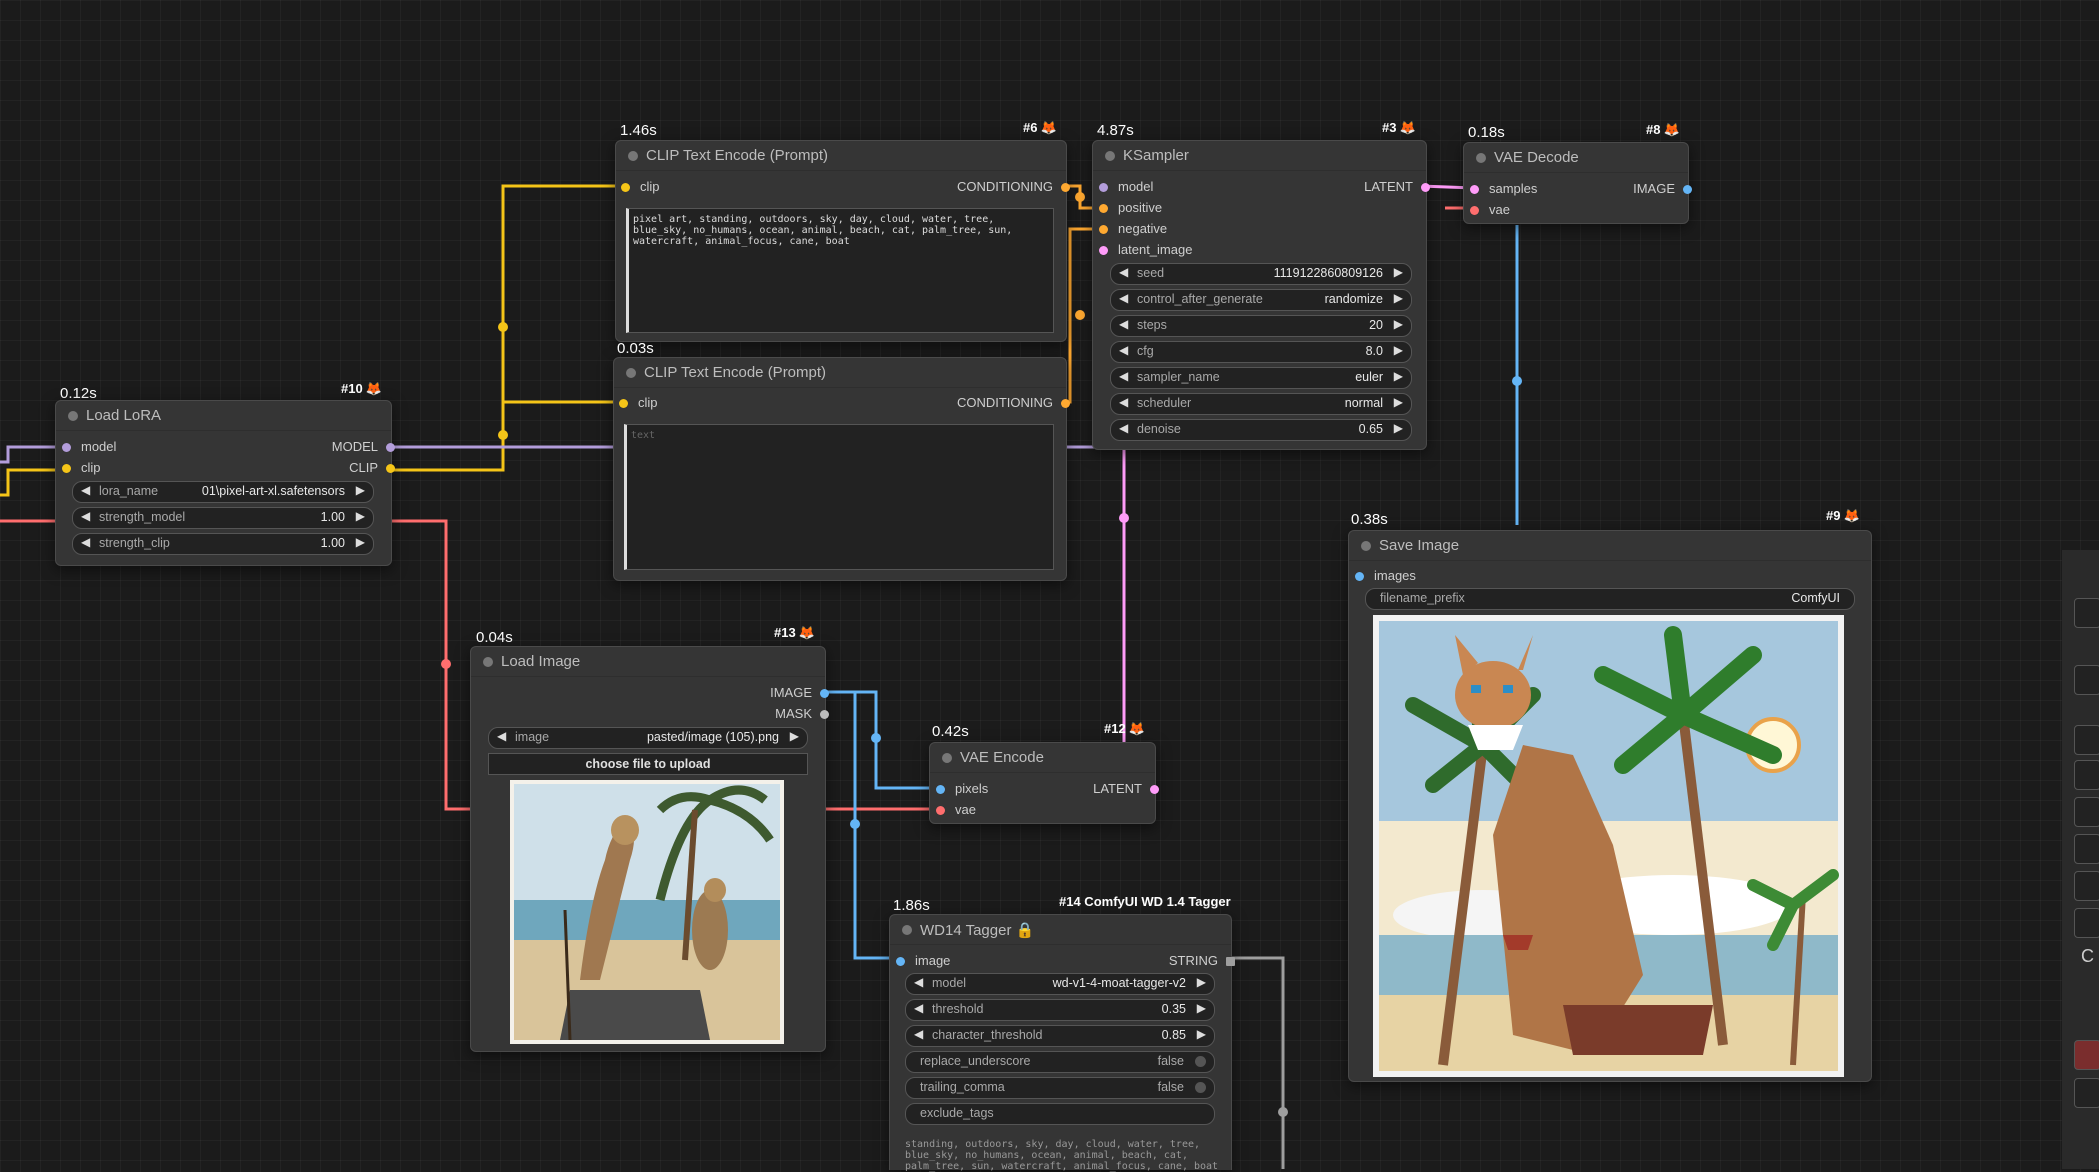 The height and width of the screenshot is (1172, 2099). What do you see at coordinates (223, 544) in the screenshot?
I see `widget-strength-clip: ◀ strength_clip 1.00 ▶` at bounding box center [223, 544].